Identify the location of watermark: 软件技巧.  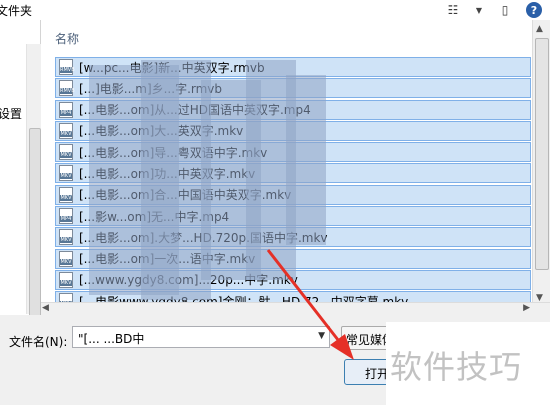
(468, 363).